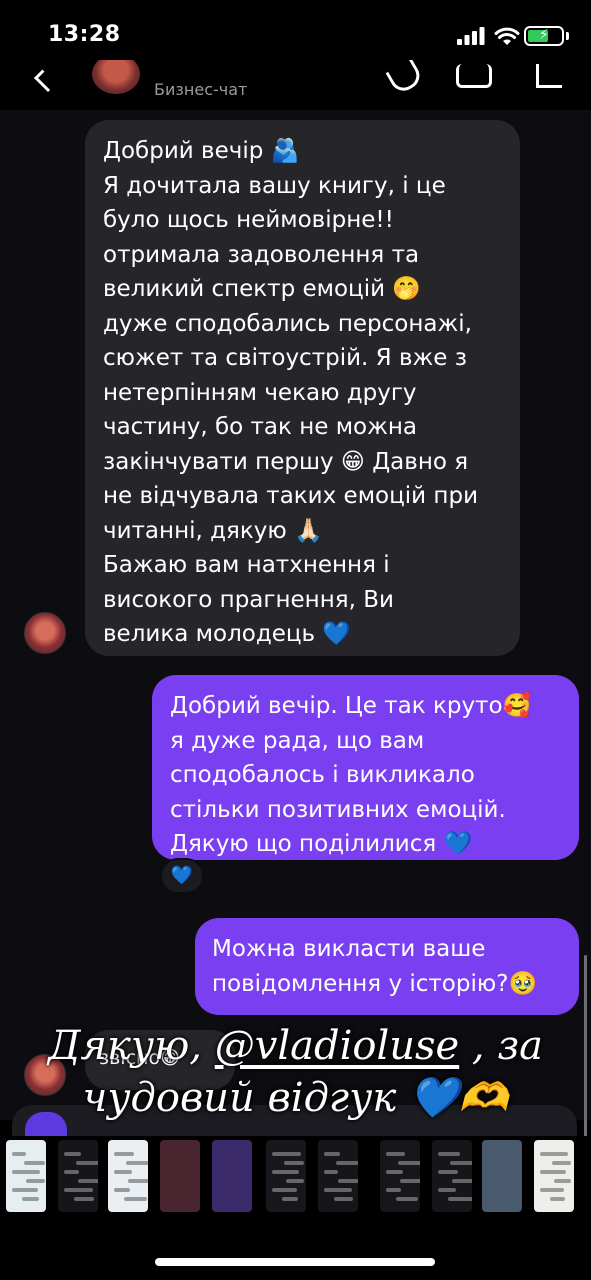 This screenshot has height=1280, width=591. What do you see at coordinates (201, 89) in the screenshot?
I see `chat-subtitle: Бизнес-чат` at bounding box center [201, 89].